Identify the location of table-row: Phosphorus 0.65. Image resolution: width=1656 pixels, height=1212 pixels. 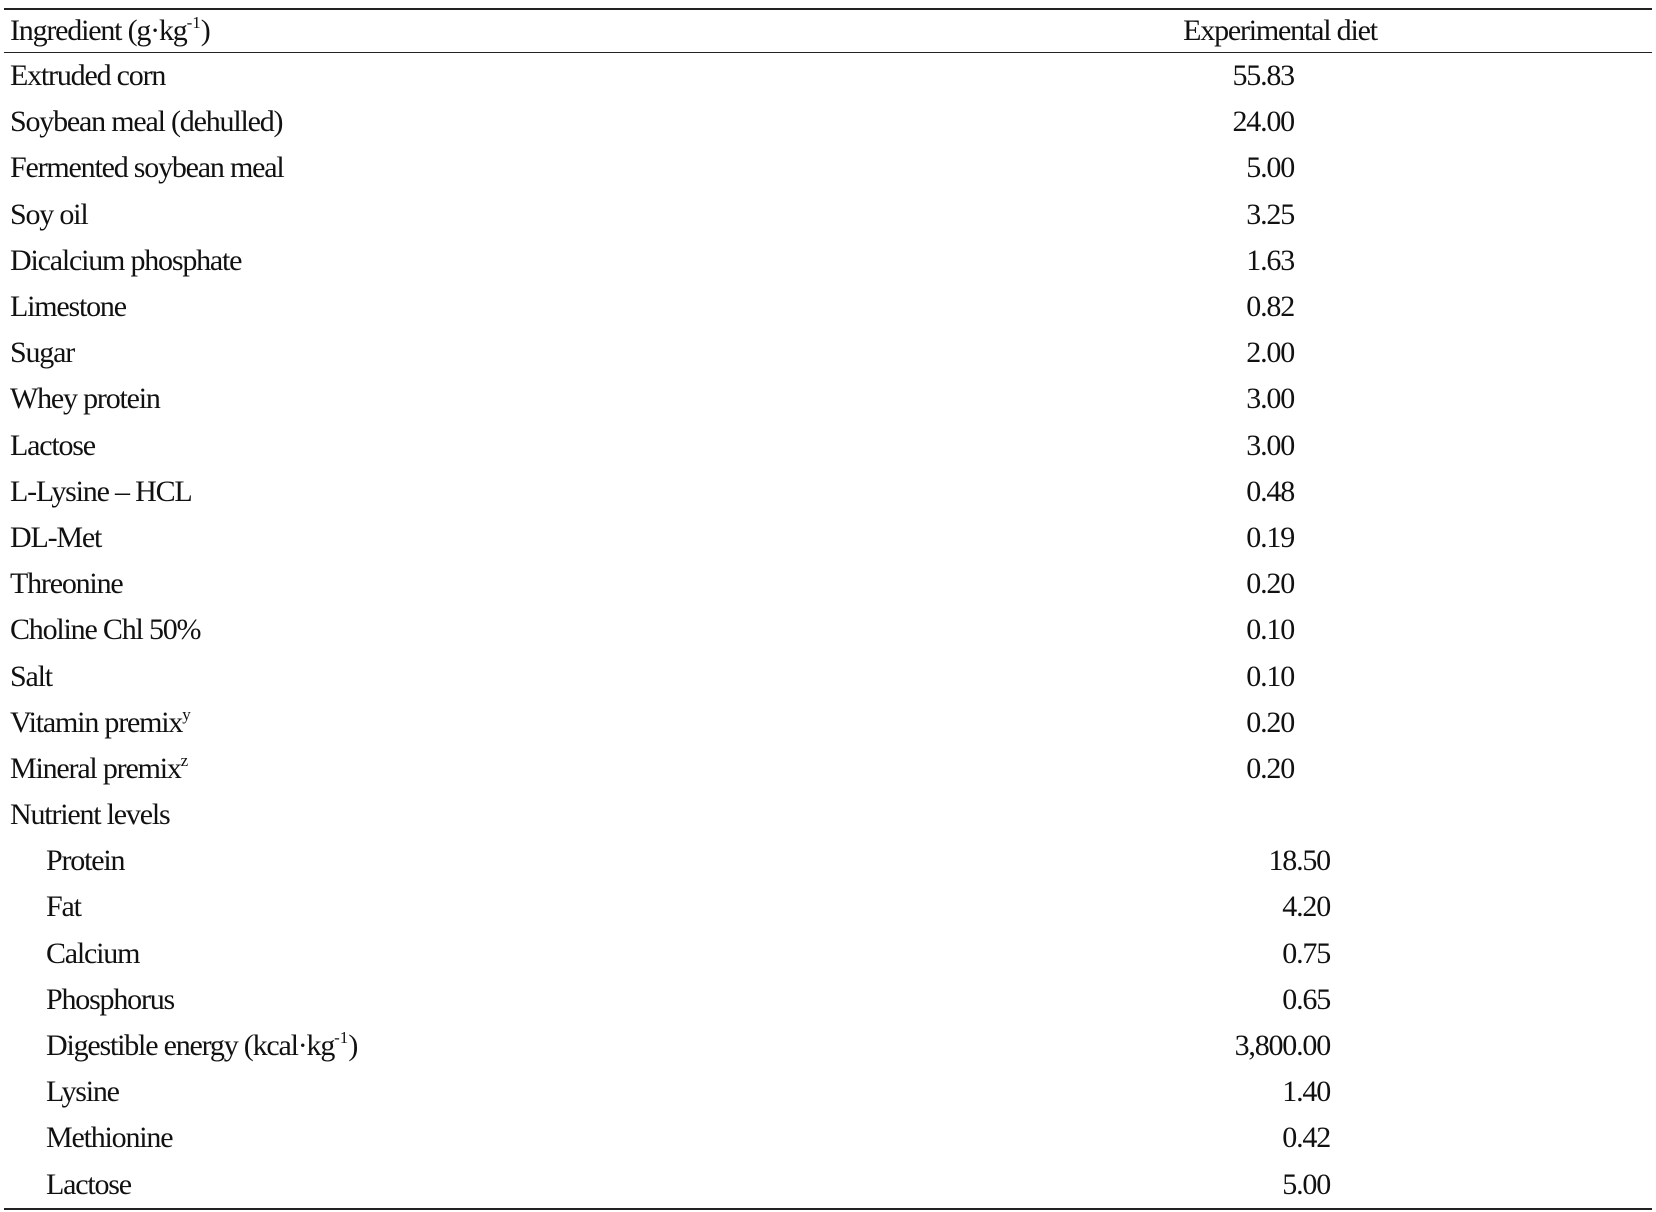
(828, 1000).